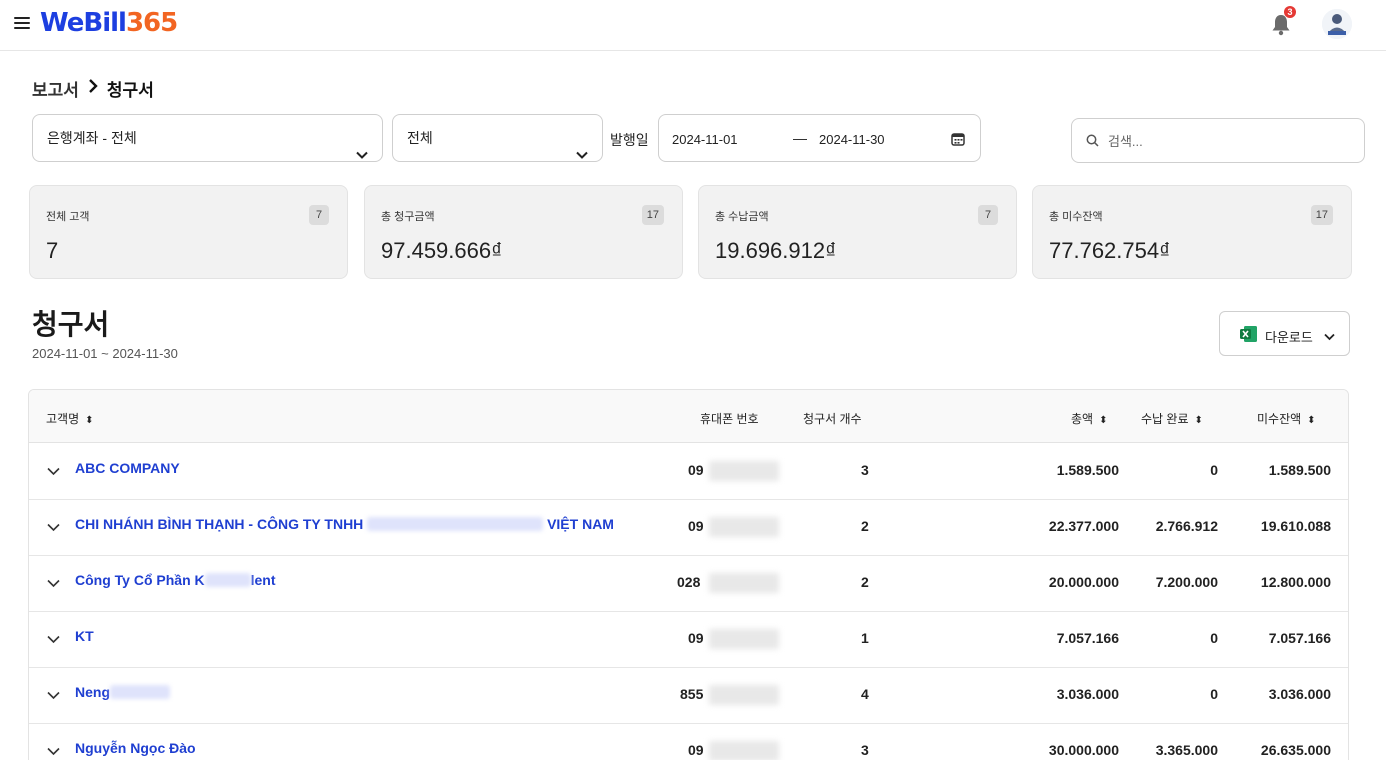 The width and height of the screenshot is (1386, 760). Describe the element at coordinates (55, 88) in the screenshot. I see `breadcrumb-parent: 보고서` at that location.